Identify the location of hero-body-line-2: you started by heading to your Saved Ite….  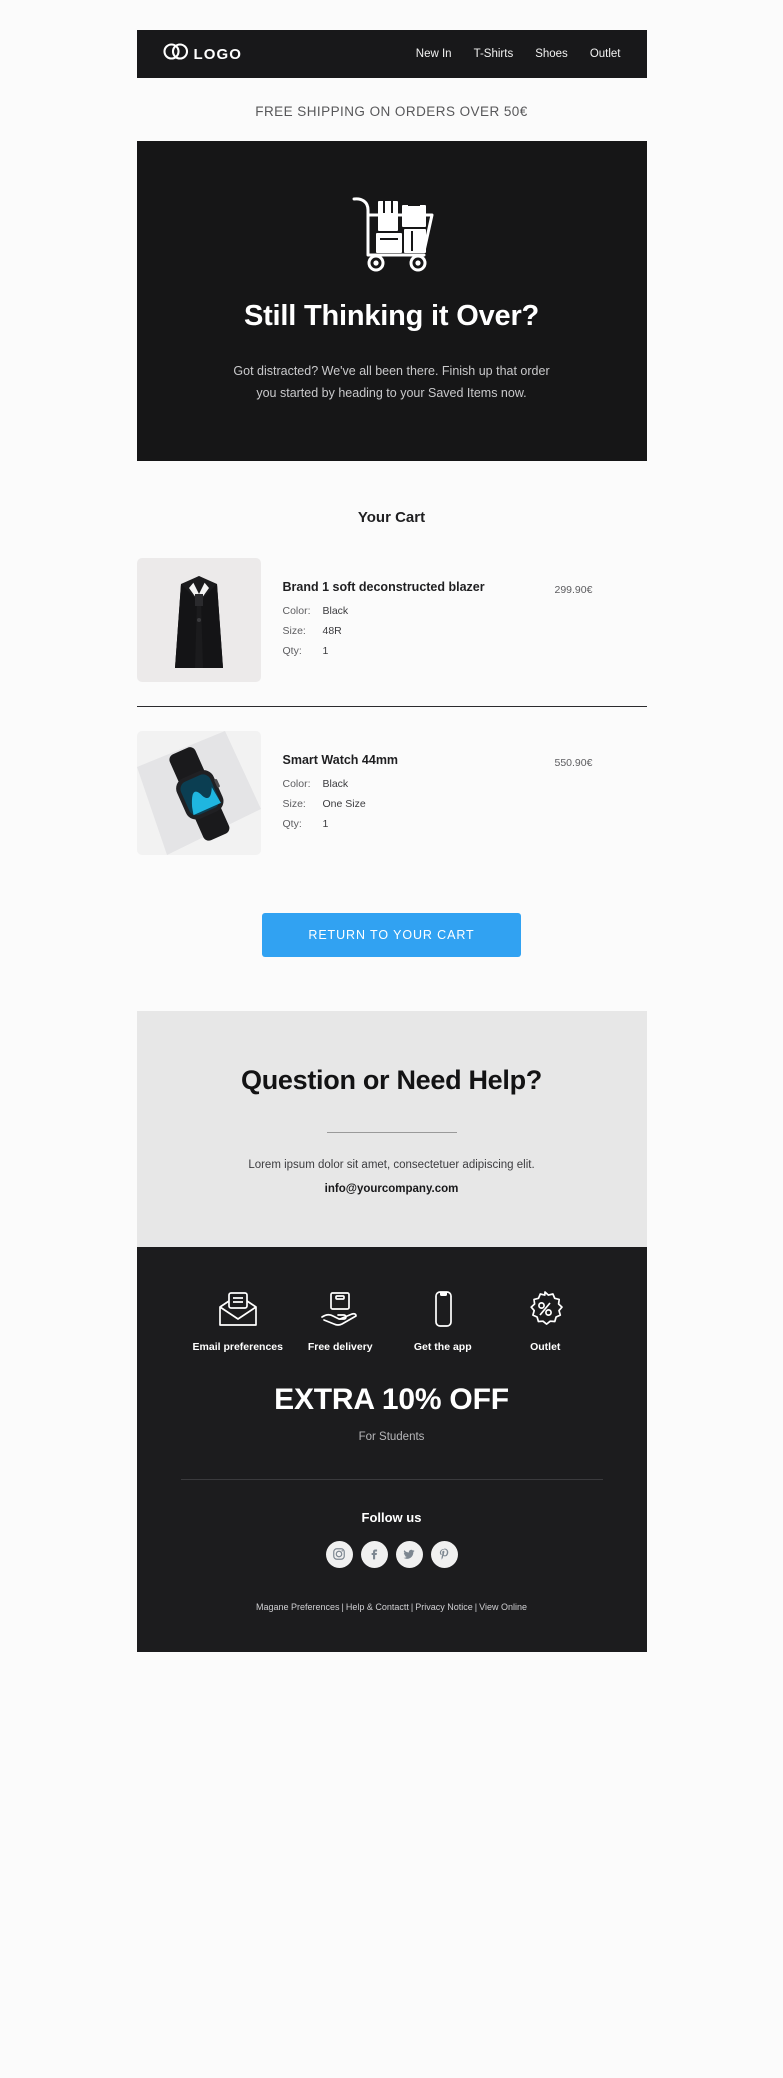
(391, 392).